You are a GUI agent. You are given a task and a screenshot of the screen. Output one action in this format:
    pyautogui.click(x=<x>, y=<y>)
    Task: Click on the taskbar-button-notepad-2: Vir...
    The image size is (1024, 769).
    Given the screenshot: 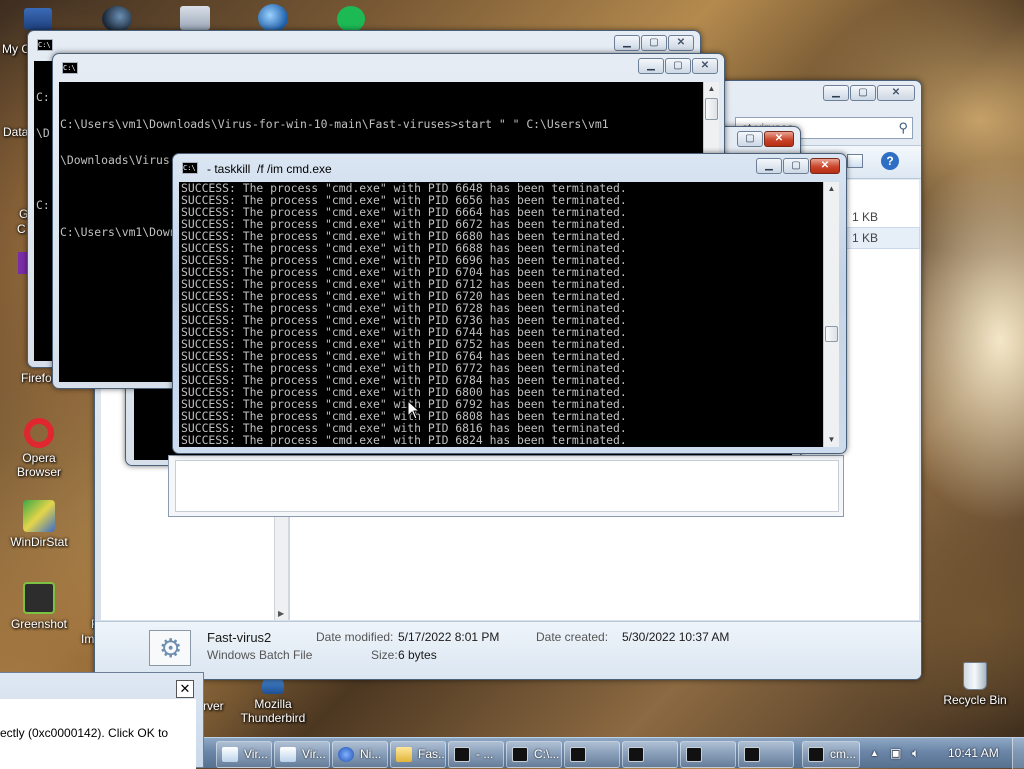 What is the action you would take?
    pyautogui.click(x=302, y=754)
    